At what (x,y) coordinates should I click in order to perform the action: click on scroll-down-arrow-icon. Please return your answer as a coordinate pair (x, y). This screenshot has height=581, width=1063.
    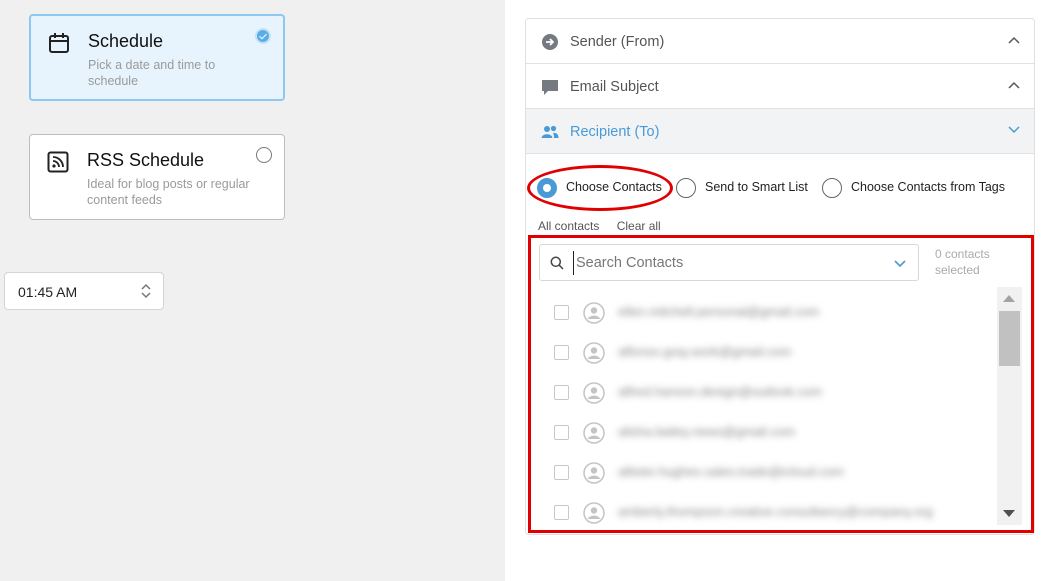
    Looking at the image, I should click on (1009, 513).